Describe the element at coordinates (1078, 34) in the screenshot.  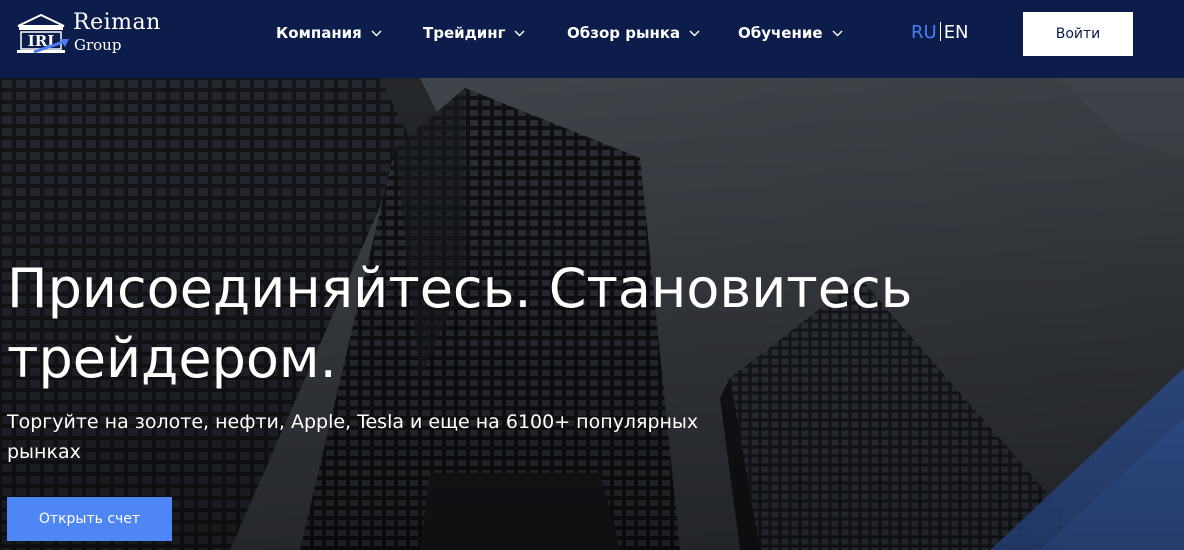
I see `login-button: Войти` at that location.